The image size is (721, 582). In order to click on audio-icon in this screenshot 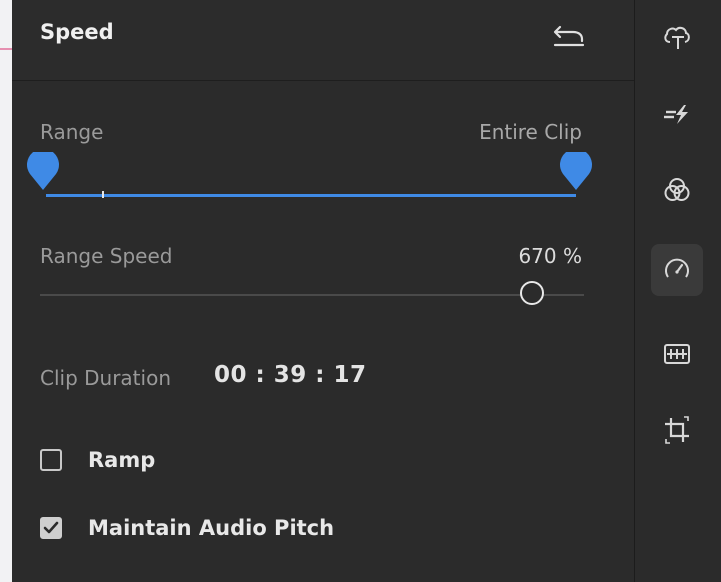, I will do `click(677, 354)`.